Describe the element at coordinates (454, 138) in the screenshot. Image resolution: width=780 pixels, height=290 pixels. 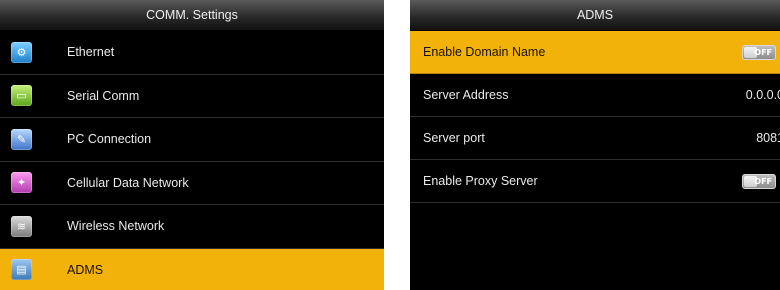
I see `setting-label: Server port` at that location.